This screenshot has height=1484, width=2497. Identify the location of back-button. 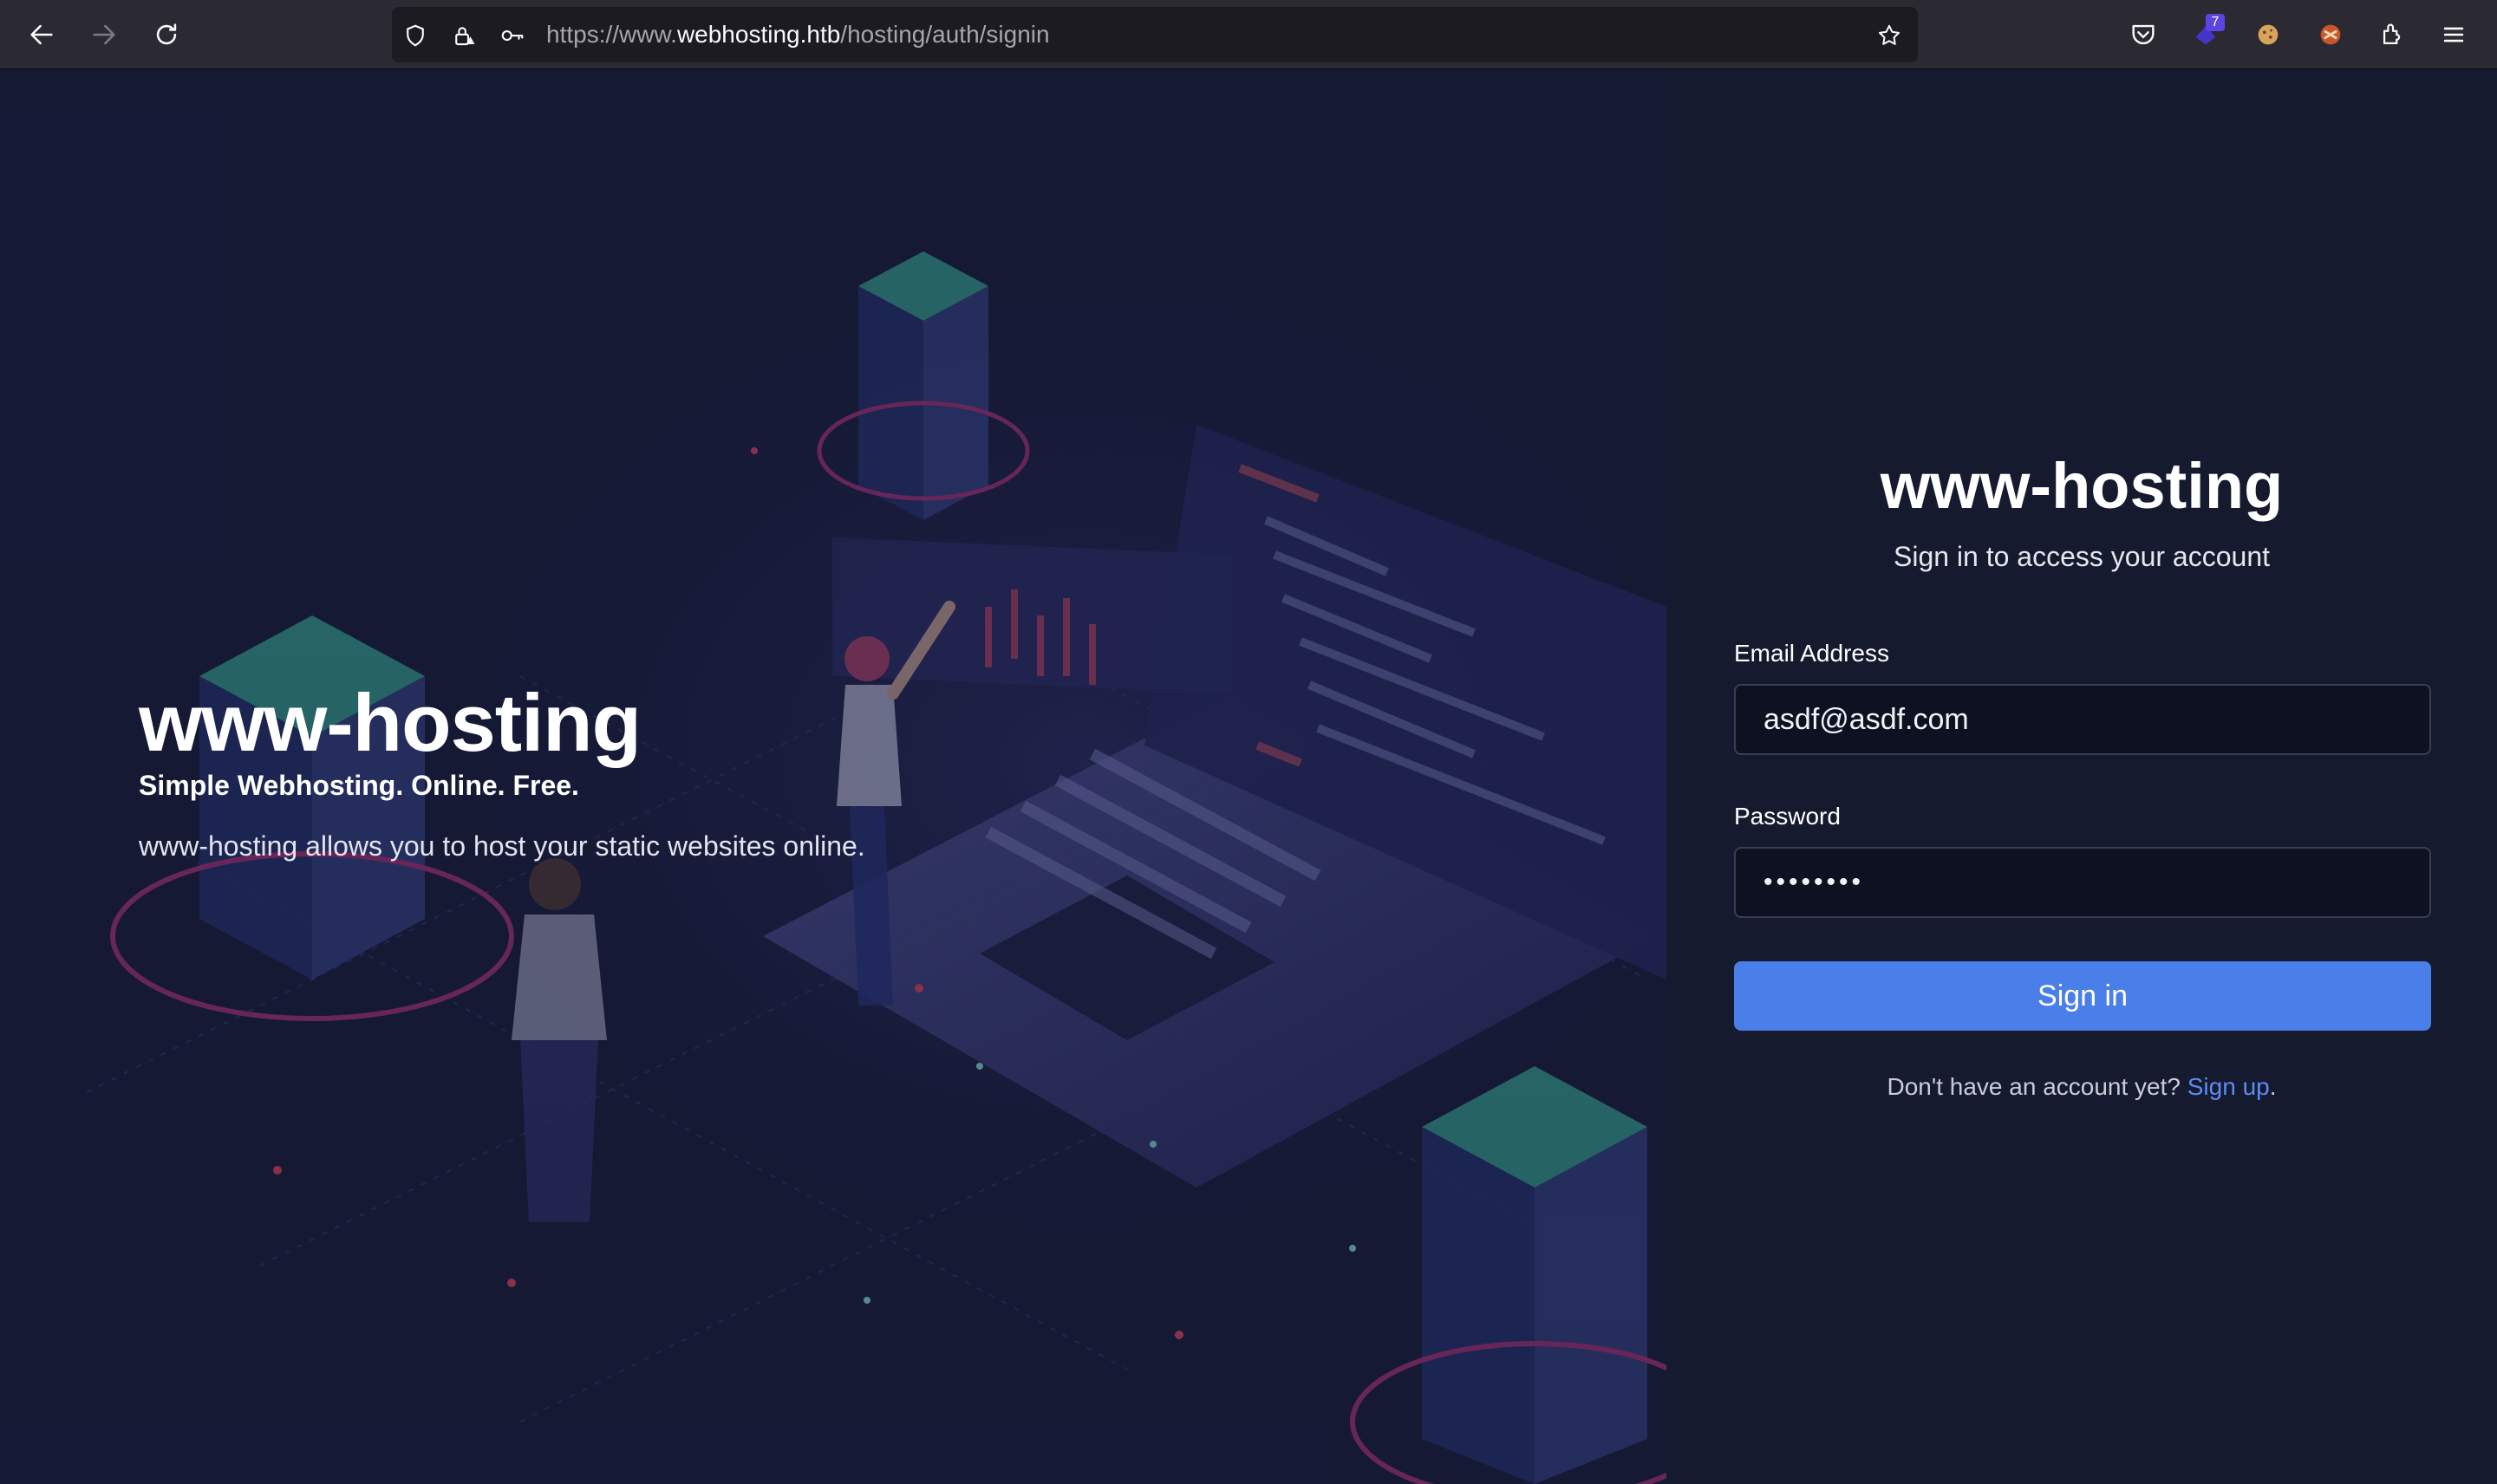
(42, 35).